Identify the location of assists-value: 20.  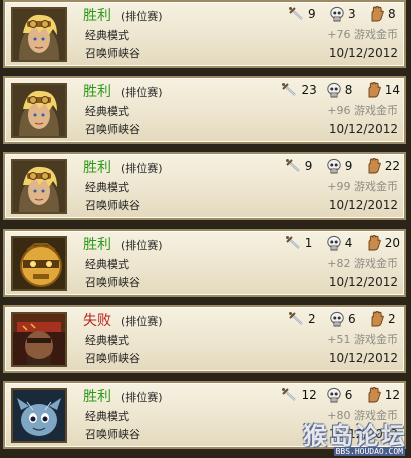
(392, 243).